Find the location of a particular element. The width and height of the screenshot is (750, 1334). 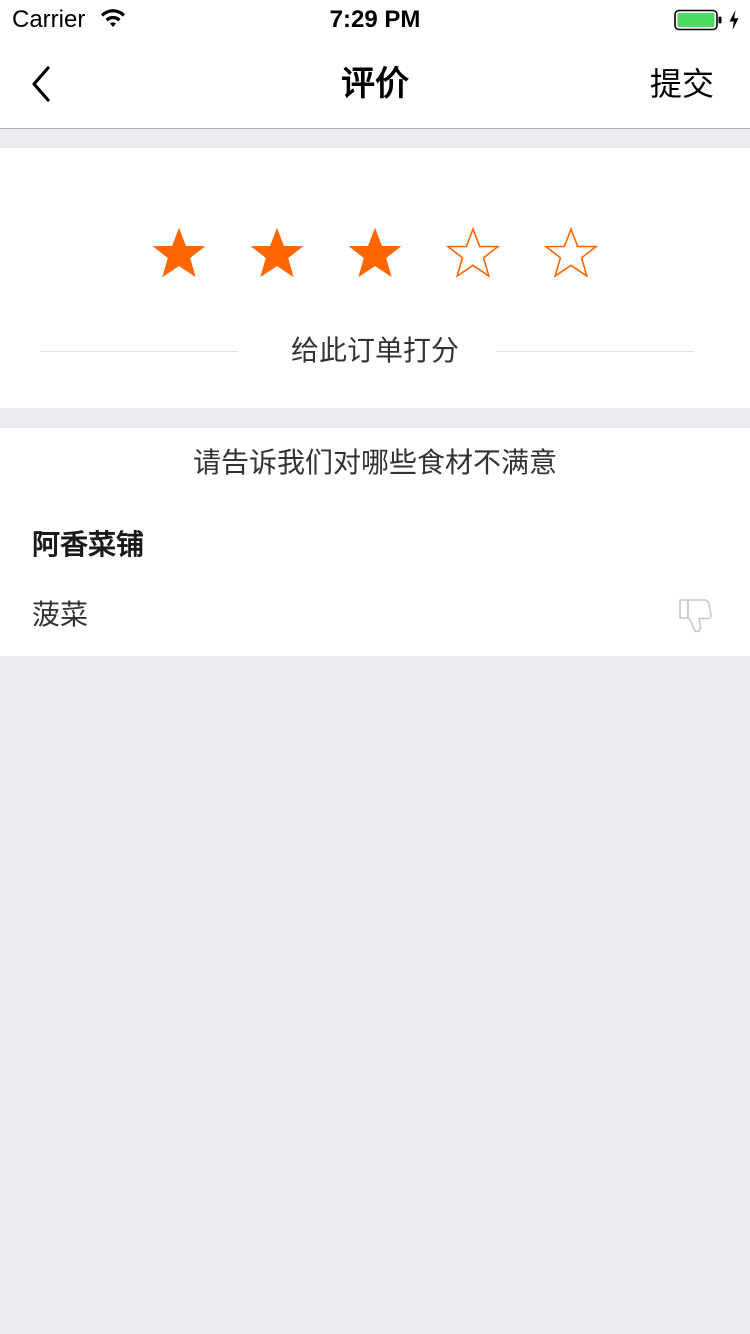

navigation-bar: 评价 提交 is located at coordinates (375, 84).